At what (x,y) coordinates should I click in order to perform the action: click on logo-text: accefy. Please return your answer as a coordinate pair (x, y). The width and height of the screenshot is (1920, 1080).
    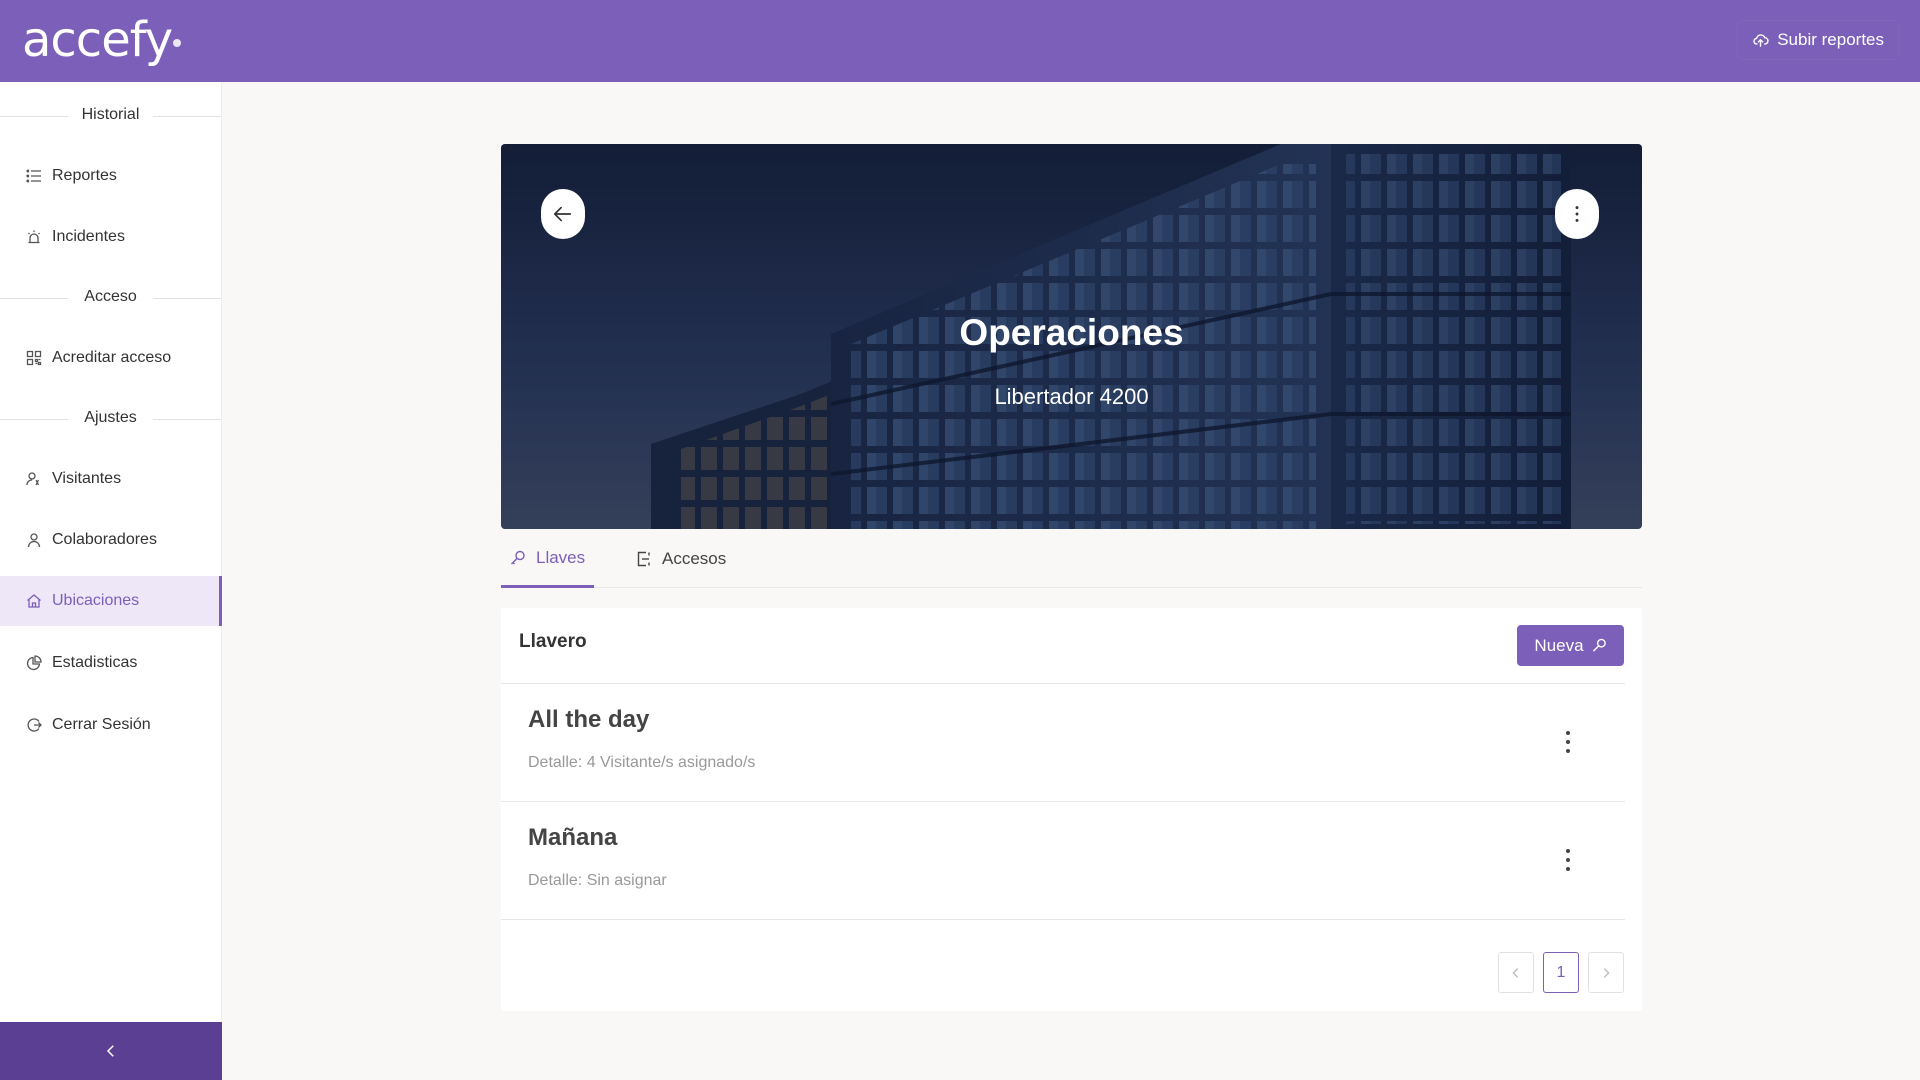
    Looking at the image, I should click on (97, 40).